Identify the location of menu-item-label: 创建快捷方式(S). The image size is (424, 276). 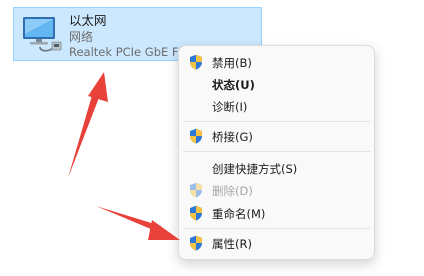
(255, 169).